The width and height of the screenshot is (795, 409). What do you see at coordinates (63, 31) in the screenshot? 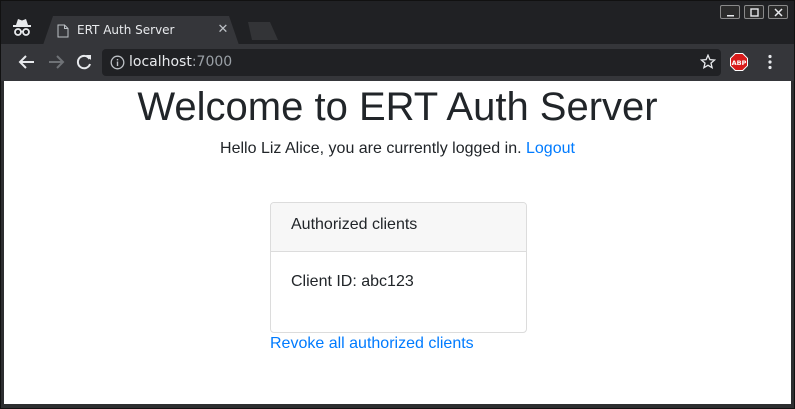
I see `page-icon` at bounding box center [63, 31].